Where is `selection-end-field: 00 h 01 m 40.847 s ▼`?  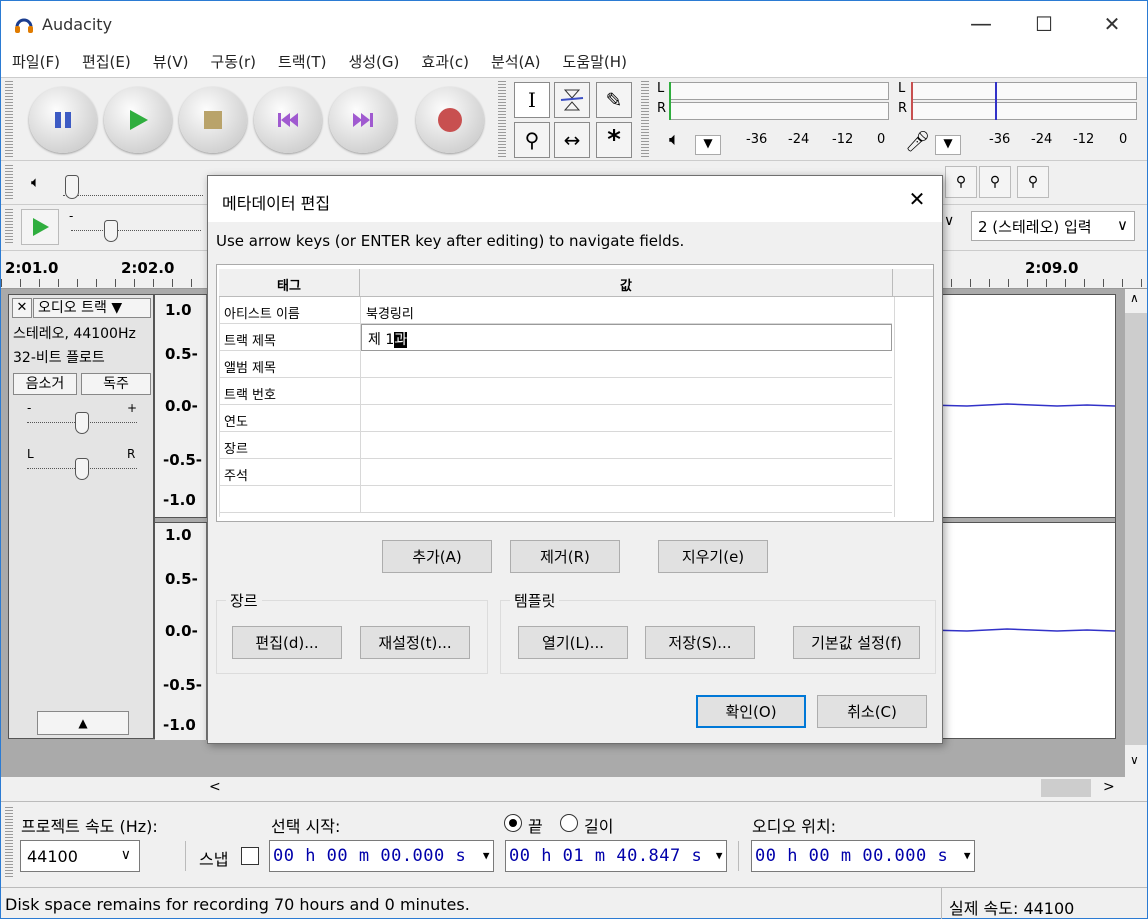 selection-end-field: 00 h 01 m 40.847 s ▼ is located at coordinates (616, 856).